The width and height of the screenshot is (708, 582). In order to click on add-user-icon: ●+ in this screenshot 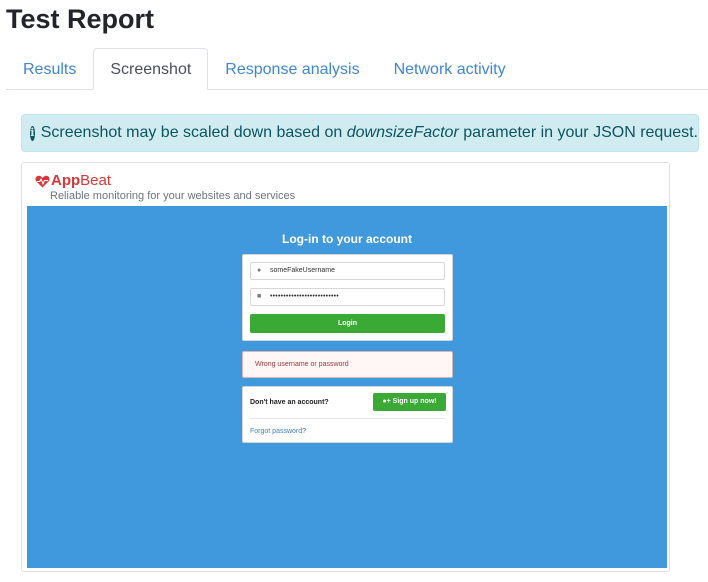, I will do `click(386, 401)`.